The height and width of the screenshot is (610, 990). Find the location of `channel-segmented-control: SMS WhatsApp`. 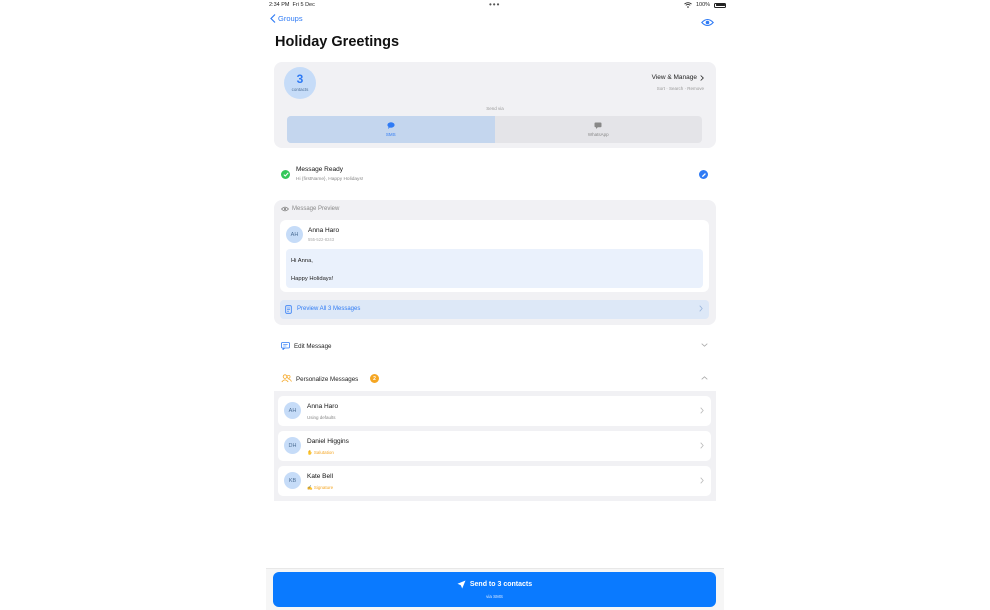

channel-segmented-control: SMS WhatsApp is located at coordinates (494, 129).